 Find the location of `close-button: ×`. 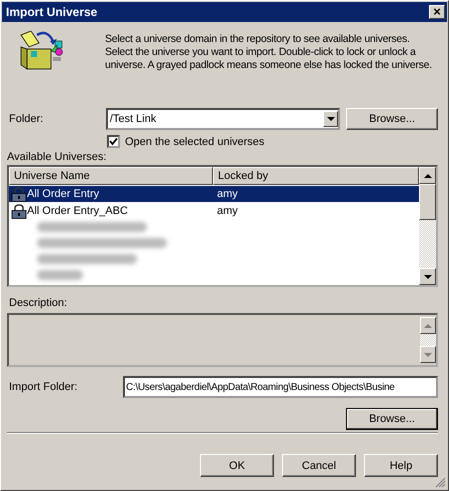

close-button: × is located at coordinates (437, 12).